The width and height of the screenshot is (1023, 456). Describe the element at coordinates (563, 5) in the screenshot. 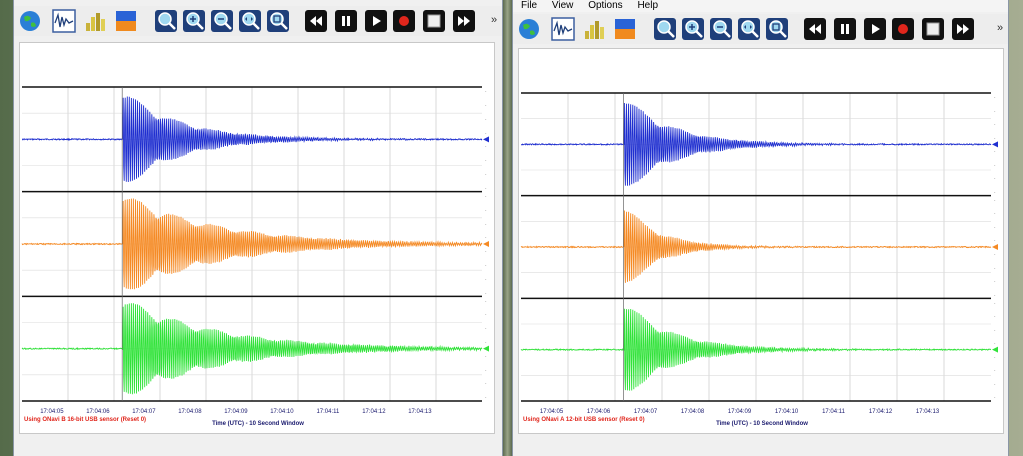

I see `menu-view: View` at that location.